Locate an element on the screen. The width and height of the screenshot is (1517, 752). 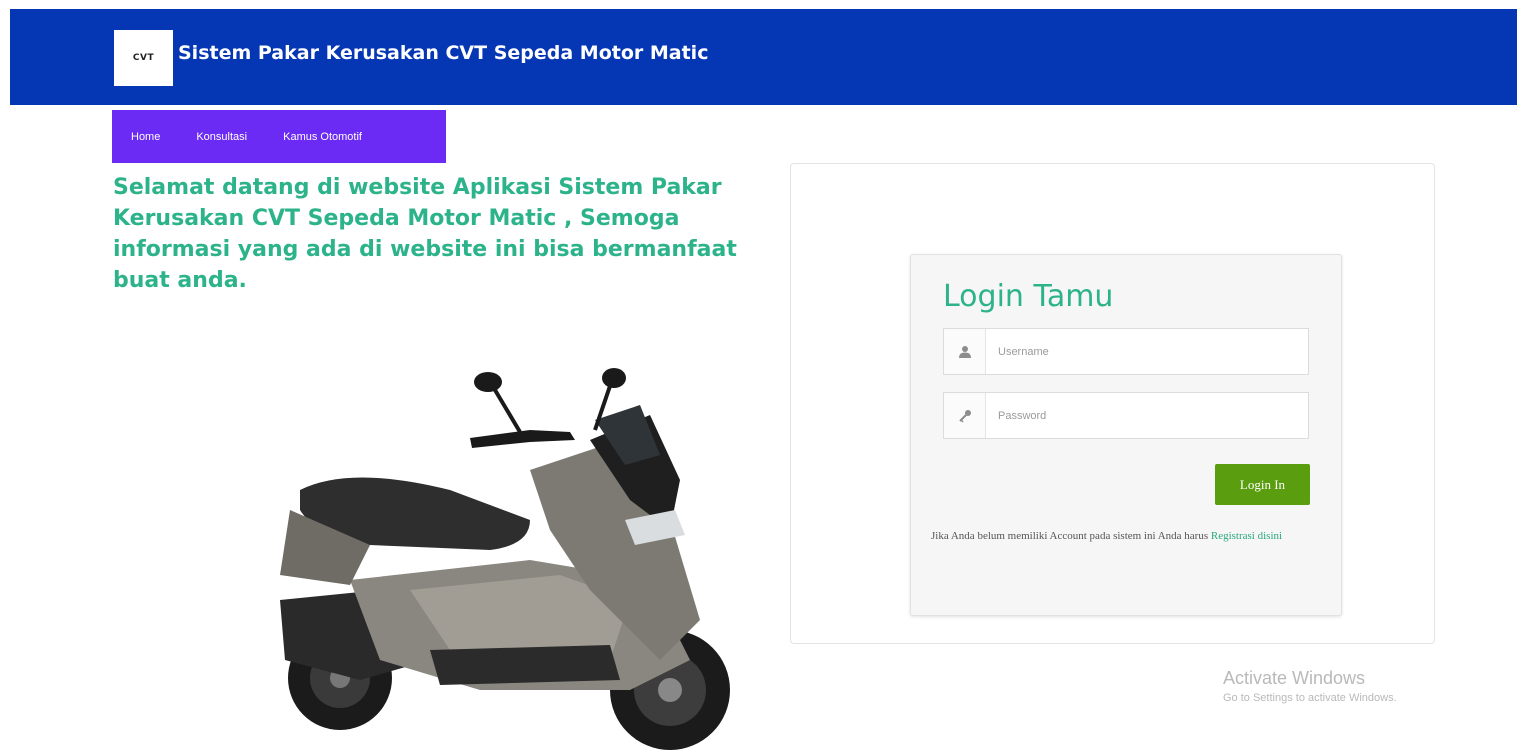
logo: CVT is located at coordinates (143, 58).